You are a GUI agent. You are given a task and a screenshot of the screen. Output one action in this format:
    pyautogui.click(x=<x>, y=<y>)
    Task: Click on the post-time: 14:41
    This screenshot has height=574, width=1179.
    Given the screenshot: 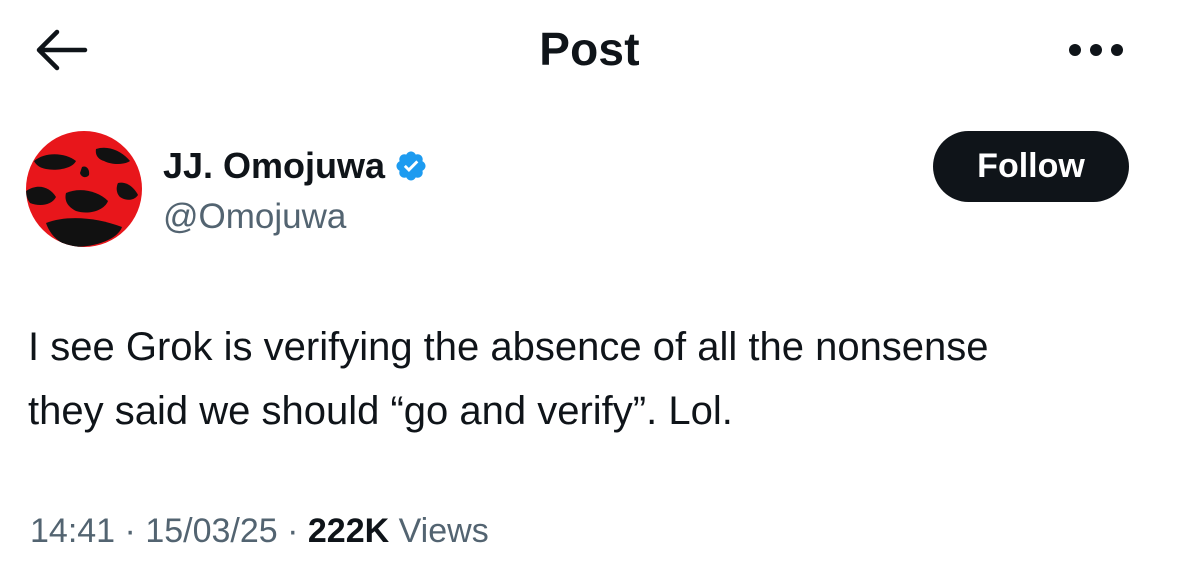 What is the action you would take?
    pyautogui.click(x=72, y=531)
    